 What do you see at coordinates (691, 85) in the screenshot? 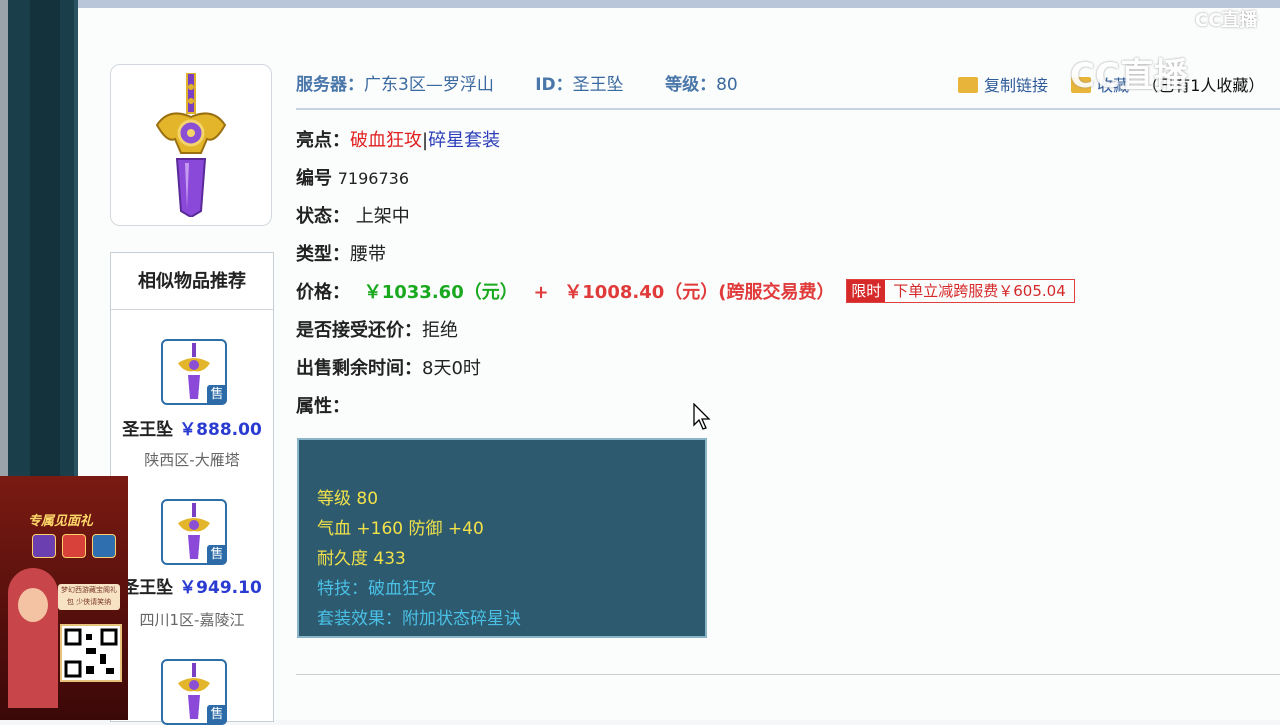
I see `level-label: 等级：` at bounding box center [691, 85].